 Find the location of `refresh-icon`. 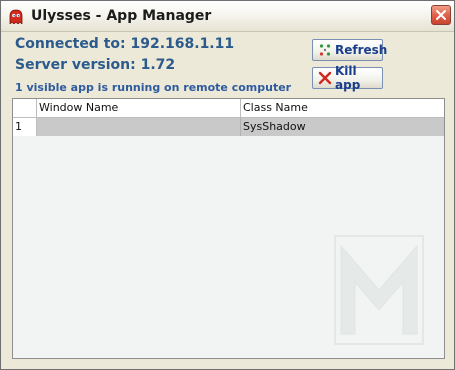

refresh-icon is located at coordinates (325, 50).